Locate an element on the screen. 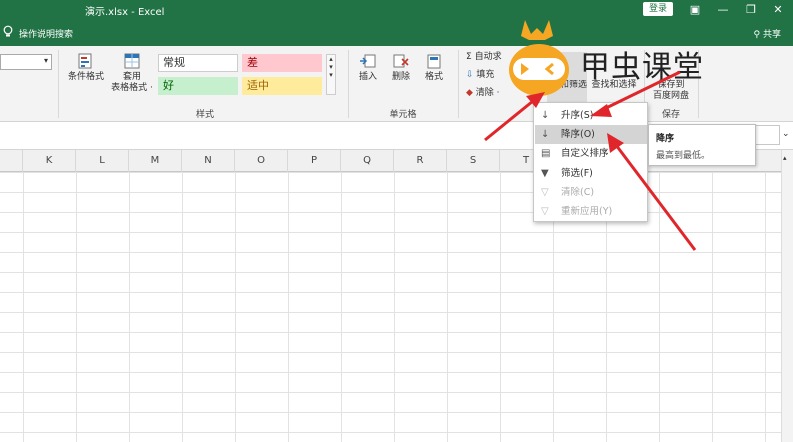 The width and height of the screenshot is (793, 442). sort-ascending-icon: ↓ is located at coordinates (545, 115).